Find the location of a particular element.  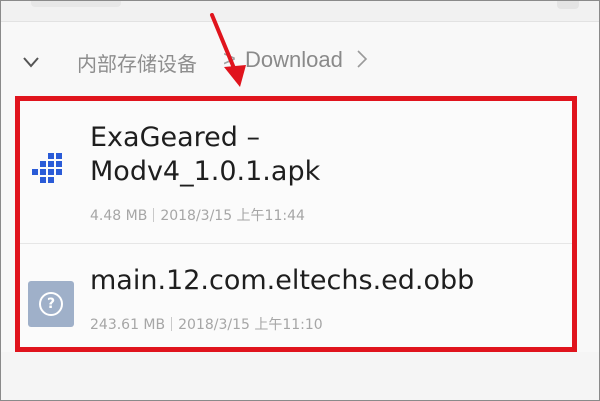

file-name: main.12.com.eltechs.ed.obb is located at coordinates (282, 280).